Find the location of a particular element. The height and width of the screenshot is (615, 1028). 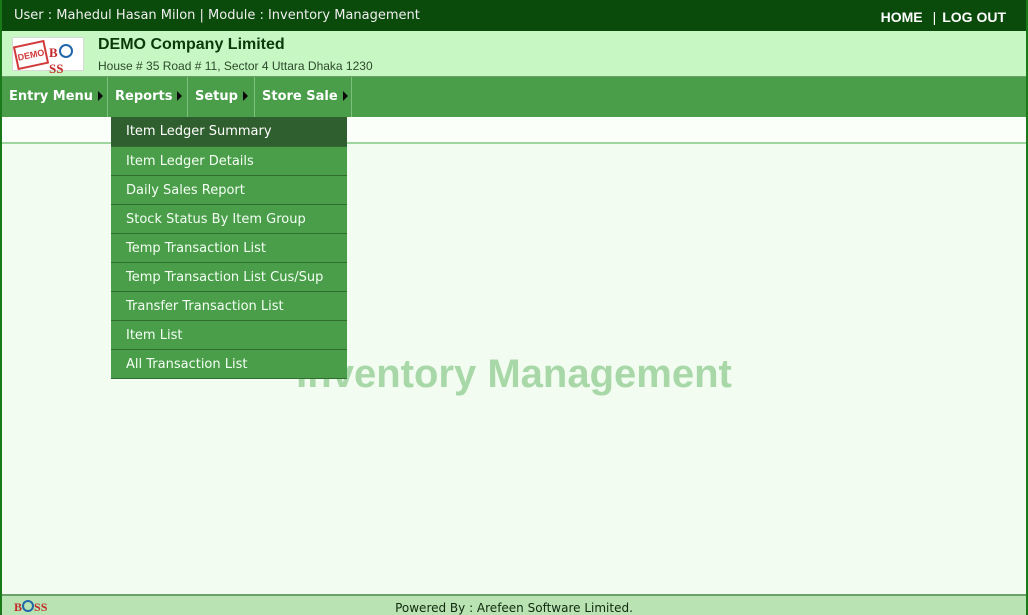

menu-setup: Setup is located at coordinates (221, 97).